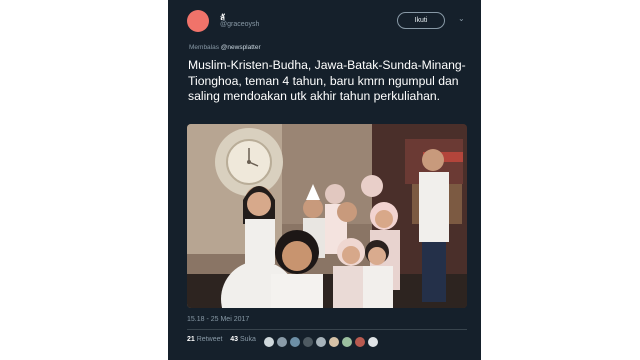  I want to click on engagement-stats: 21 Retweet 43 Suka, so click(221, 339).